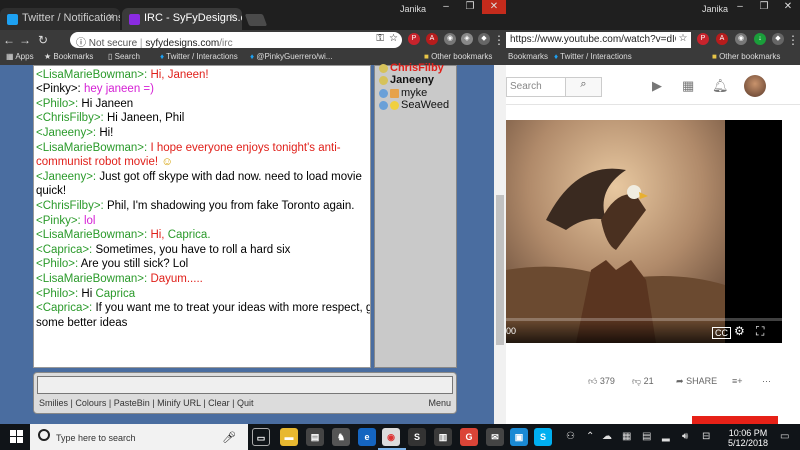 The image size is (800, 450). I want to click on game-app-icon: ♞, so click(341, 437).